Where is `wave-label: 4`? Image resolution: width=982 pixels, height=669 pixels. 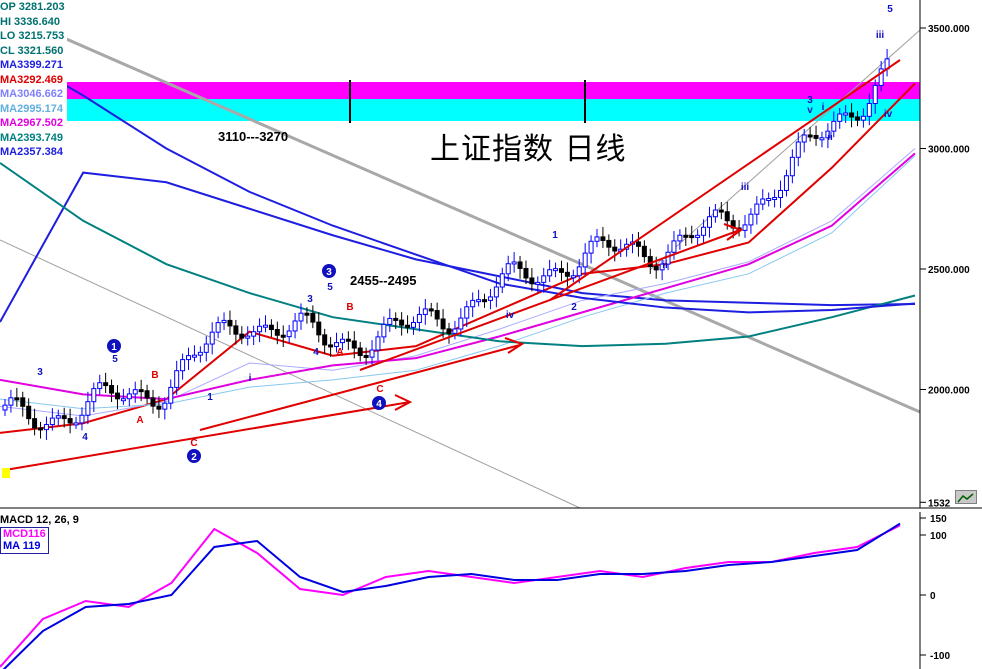 wave-label: 4 is located at coordinates (316, 352).